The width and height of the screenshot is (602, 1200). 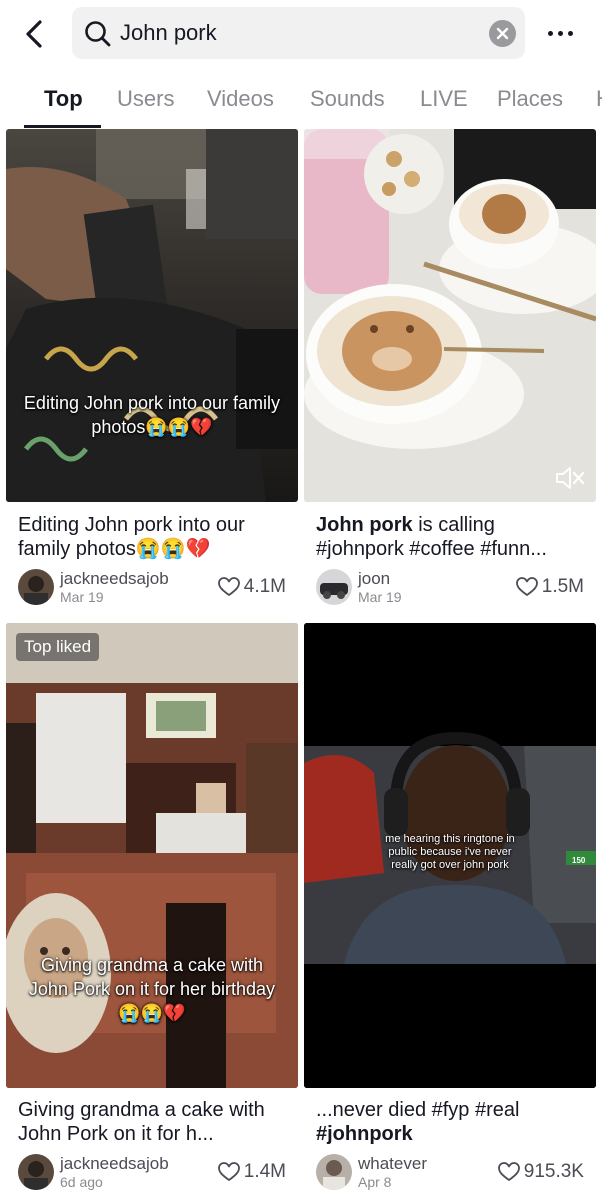 What do you see at coordinates (599, 99) in the screenshot?
I see `tab-hashtags: H` at bounding box center [599, 99].